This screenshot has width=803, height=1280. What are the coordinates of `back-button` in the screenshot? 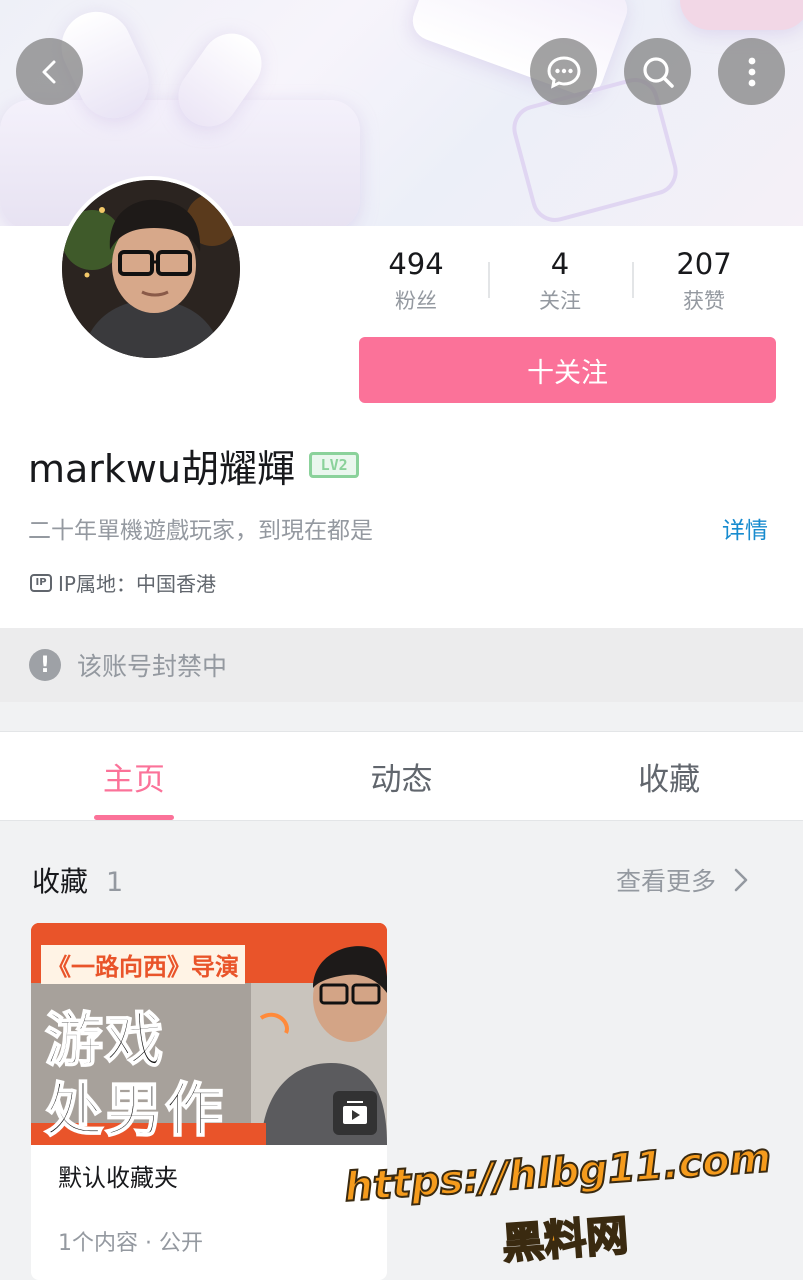 It's located at (49, 71).